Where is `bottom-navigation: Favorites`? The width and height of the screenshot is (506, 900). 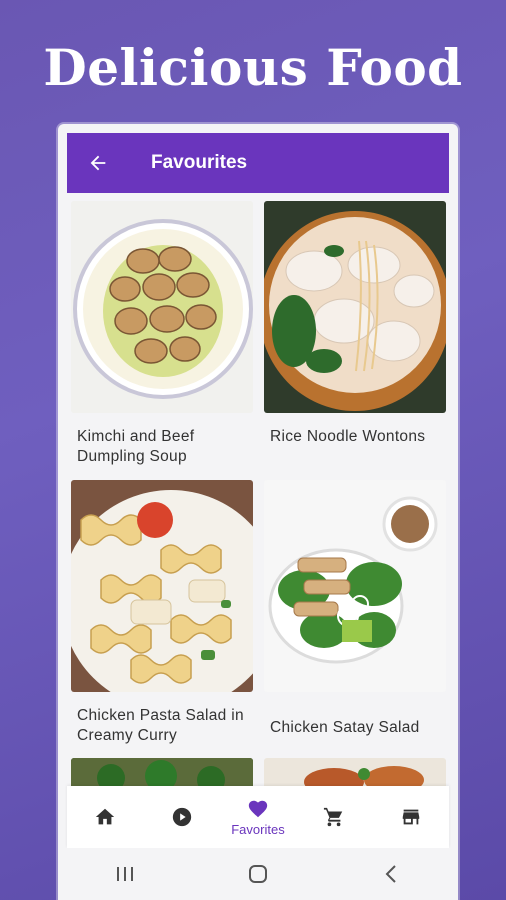 bottom-navigation: Favorites is located at coordinates (258, 817).